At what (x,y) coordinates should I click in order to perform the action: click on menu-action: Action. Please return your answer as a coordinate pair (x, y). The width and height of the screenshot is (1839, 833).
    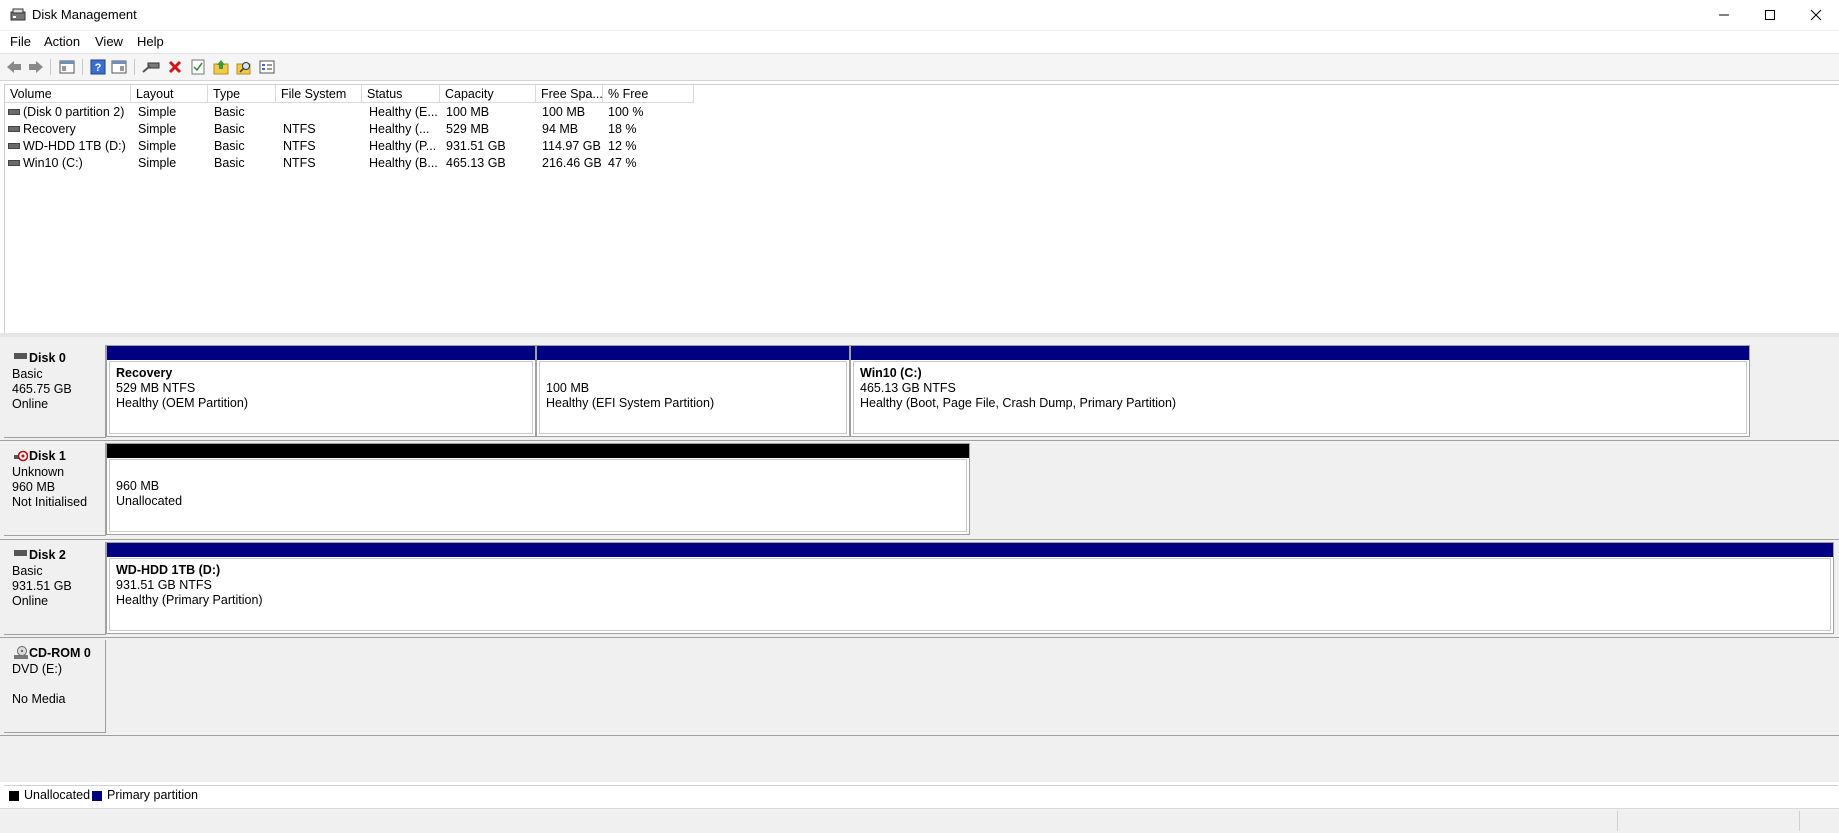
    Looking at the image, I should click on (62, 41).